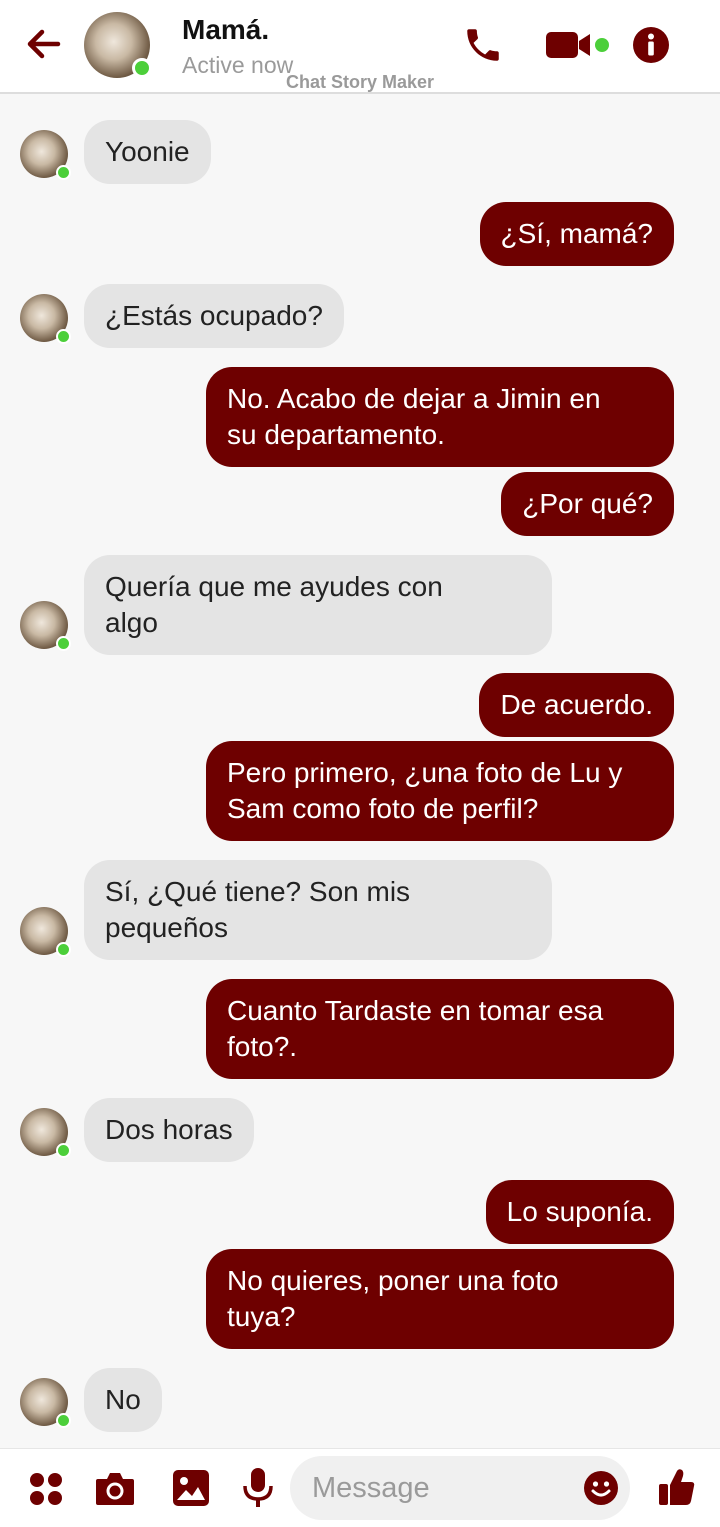 This screenshot has height=1527, width=720. I want to click on image-icon, so click(191, 1488).